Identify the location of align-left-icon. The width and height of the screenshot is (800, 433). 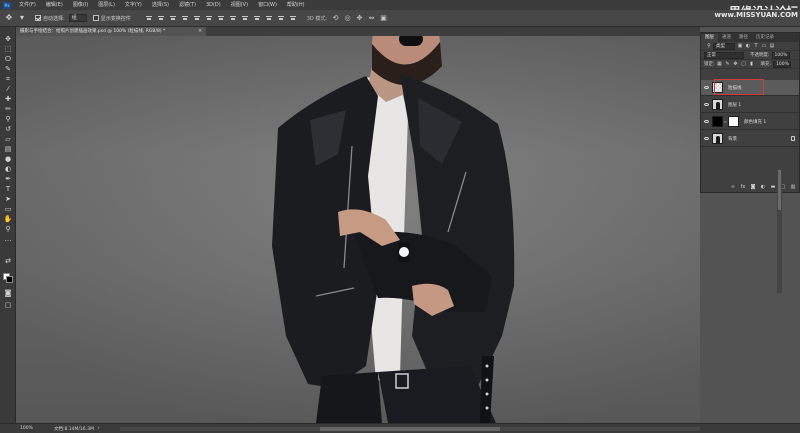
(185, 18).